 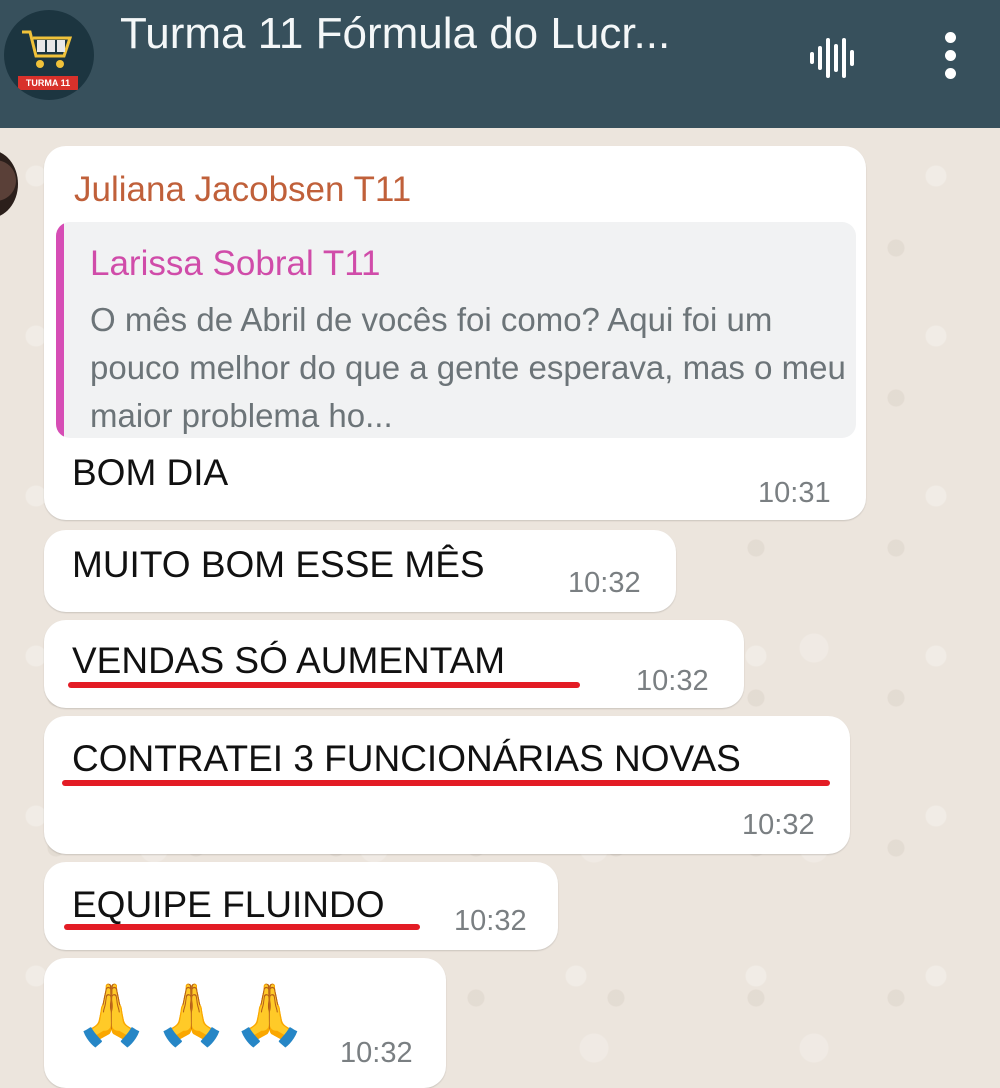 I want to click on message-bubble: EQUIPE FLUINDO 10:32, so click(x=301, y=906).